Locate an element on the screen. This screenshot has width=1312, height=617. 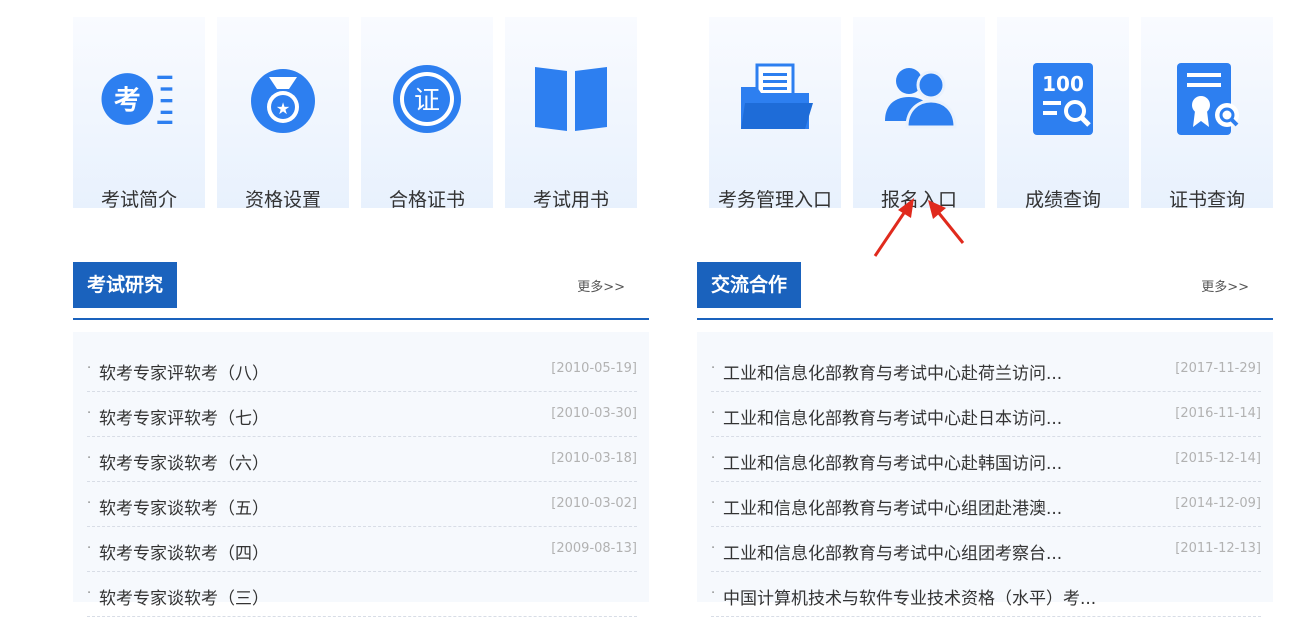
tile-exam-intro: 考 考试简介 is located at coordinates (139, 114).